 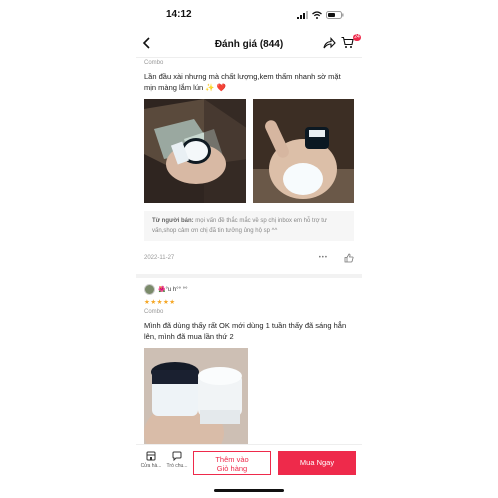 What do you see at coordinates (249, 44) in the screenshot?
I see `page-header: Đánh giá (844) 24` at bounding box center [249, 44].